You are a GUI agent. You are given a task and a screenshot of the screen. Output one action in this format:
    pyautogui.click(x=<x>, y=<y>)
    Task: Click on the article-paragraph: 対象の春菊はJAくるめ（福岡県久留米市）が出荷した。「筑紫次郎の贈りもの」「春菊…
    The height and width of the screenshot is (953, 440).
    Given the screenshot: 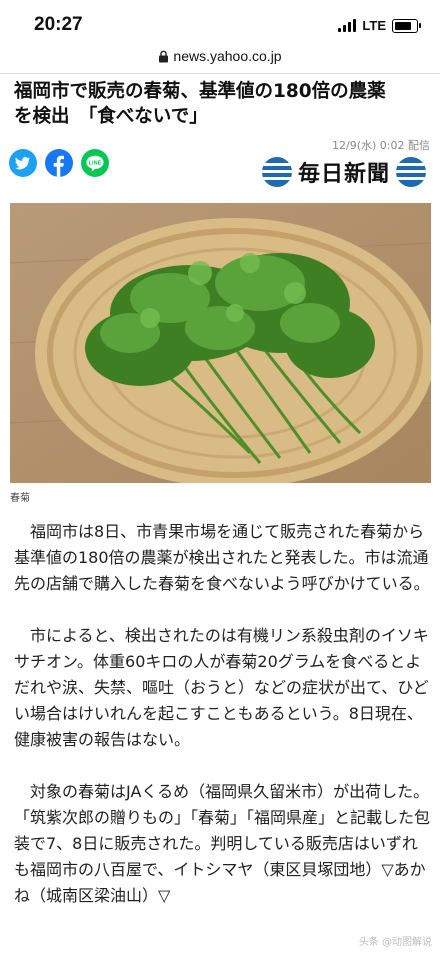 What is the action you would take?
    pyautogui.click(x=222, y=843)
    